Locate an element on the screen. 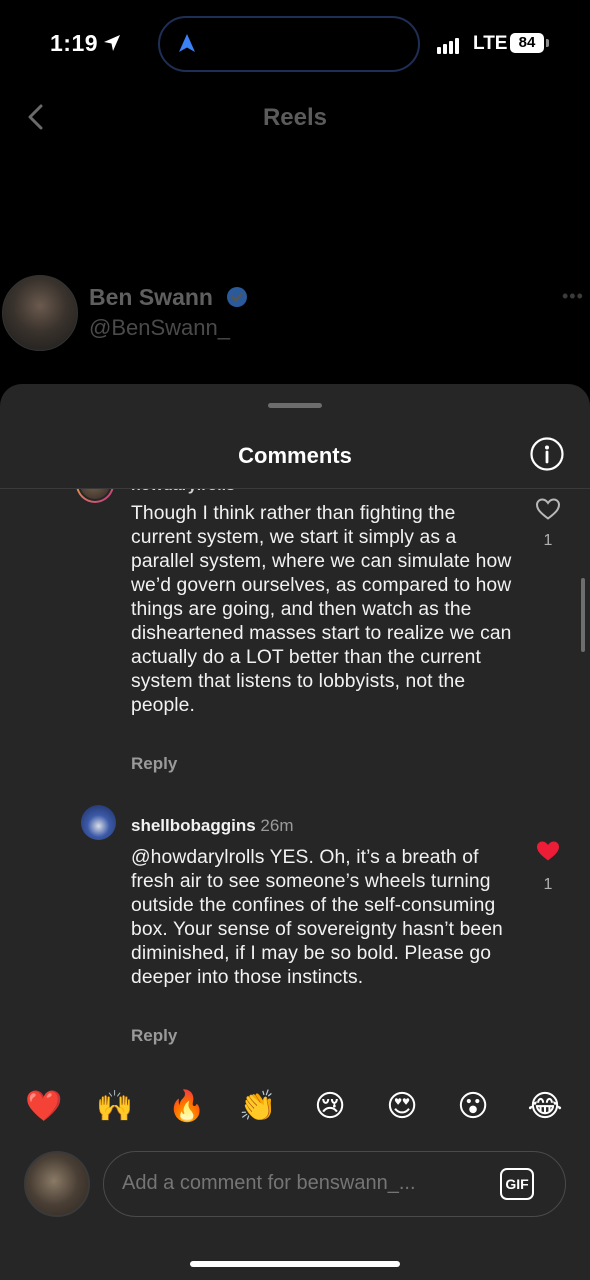 This screenshot has width=590, height=1280. heart-outline-icon is located at coordinates (548, 509).